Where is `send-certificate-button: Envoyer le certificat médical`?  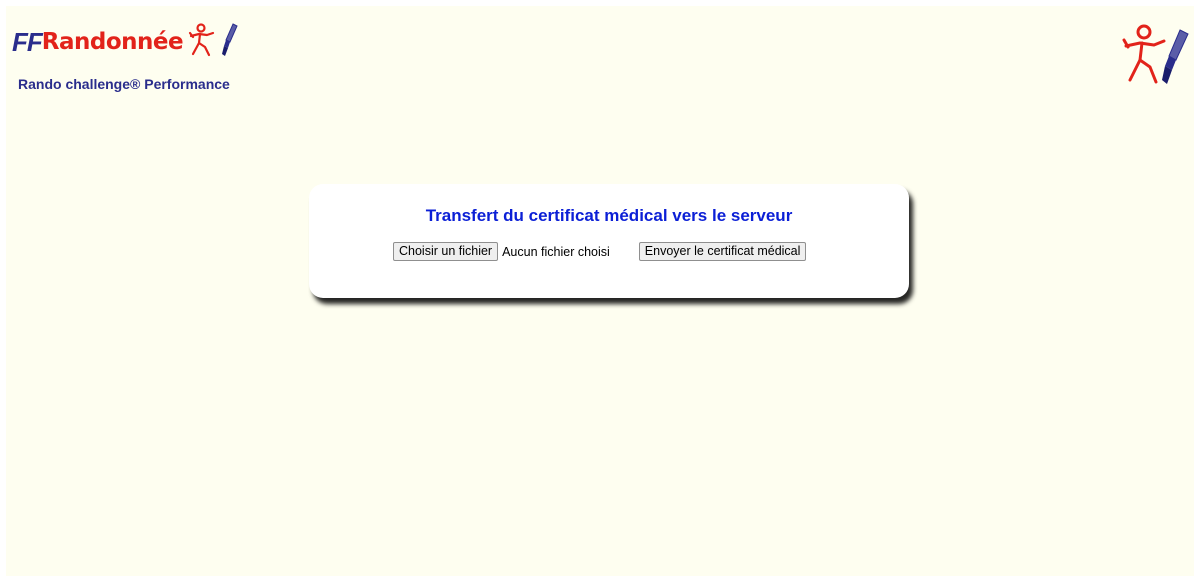 send-certificate-button: Envoyer le certificat médical is located at coordinates (722, 251).